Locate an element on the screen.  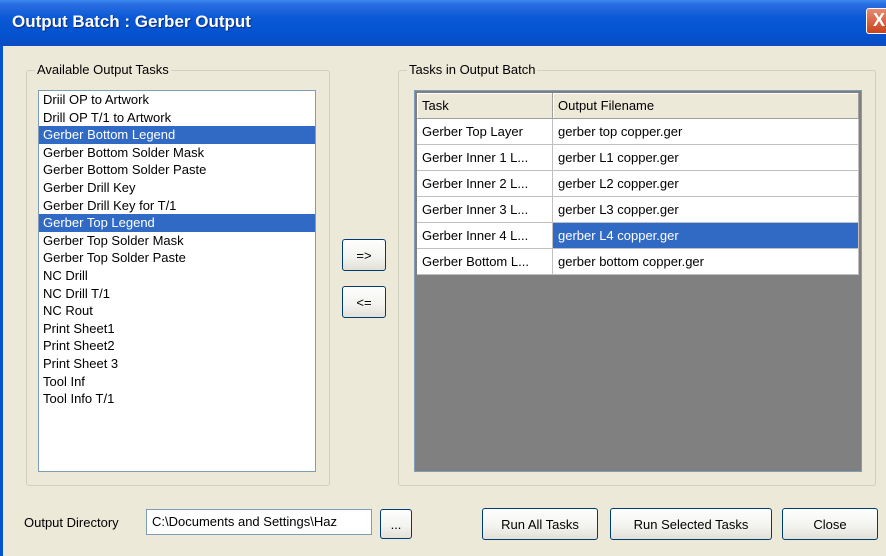
table-row: Gerber Inner 4 L... gerber L4 copper.ger is located at coordinates (638, 236).